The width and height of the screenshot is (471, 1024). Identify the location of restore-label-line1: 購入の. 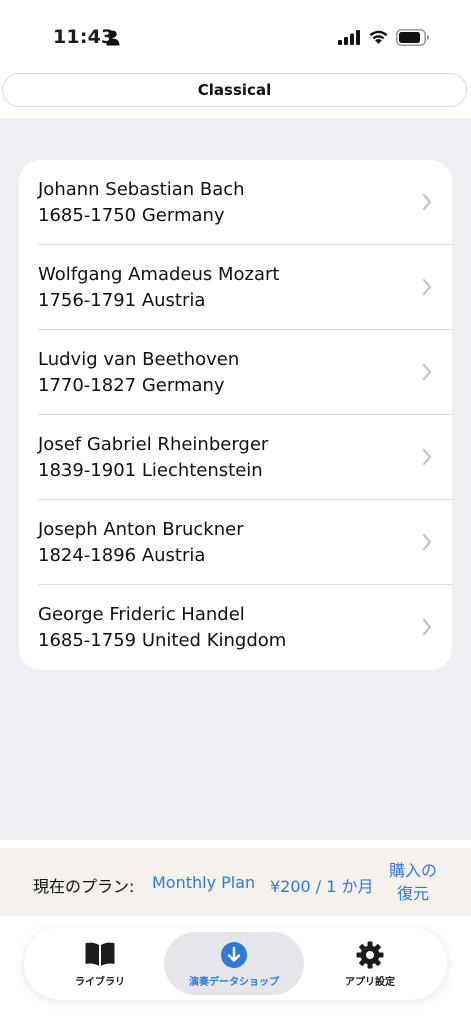
(412, 870).